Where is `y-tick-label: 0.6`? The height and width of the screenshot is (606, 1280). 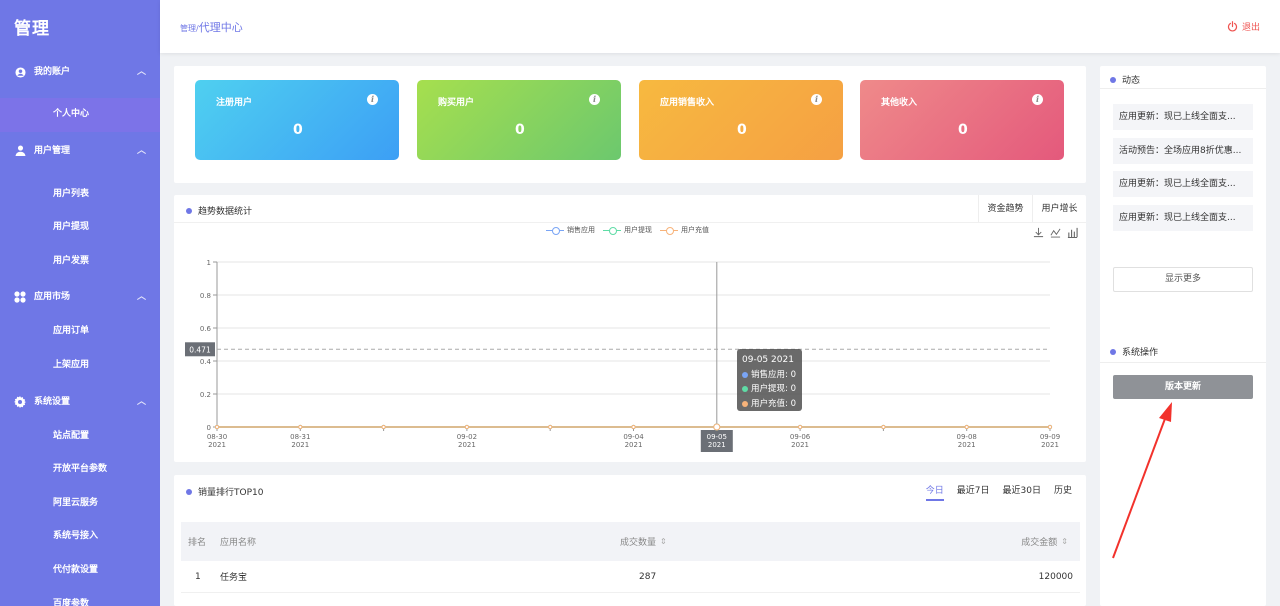 y-tick-label: 0.6 is located at coordinates (206, 329).